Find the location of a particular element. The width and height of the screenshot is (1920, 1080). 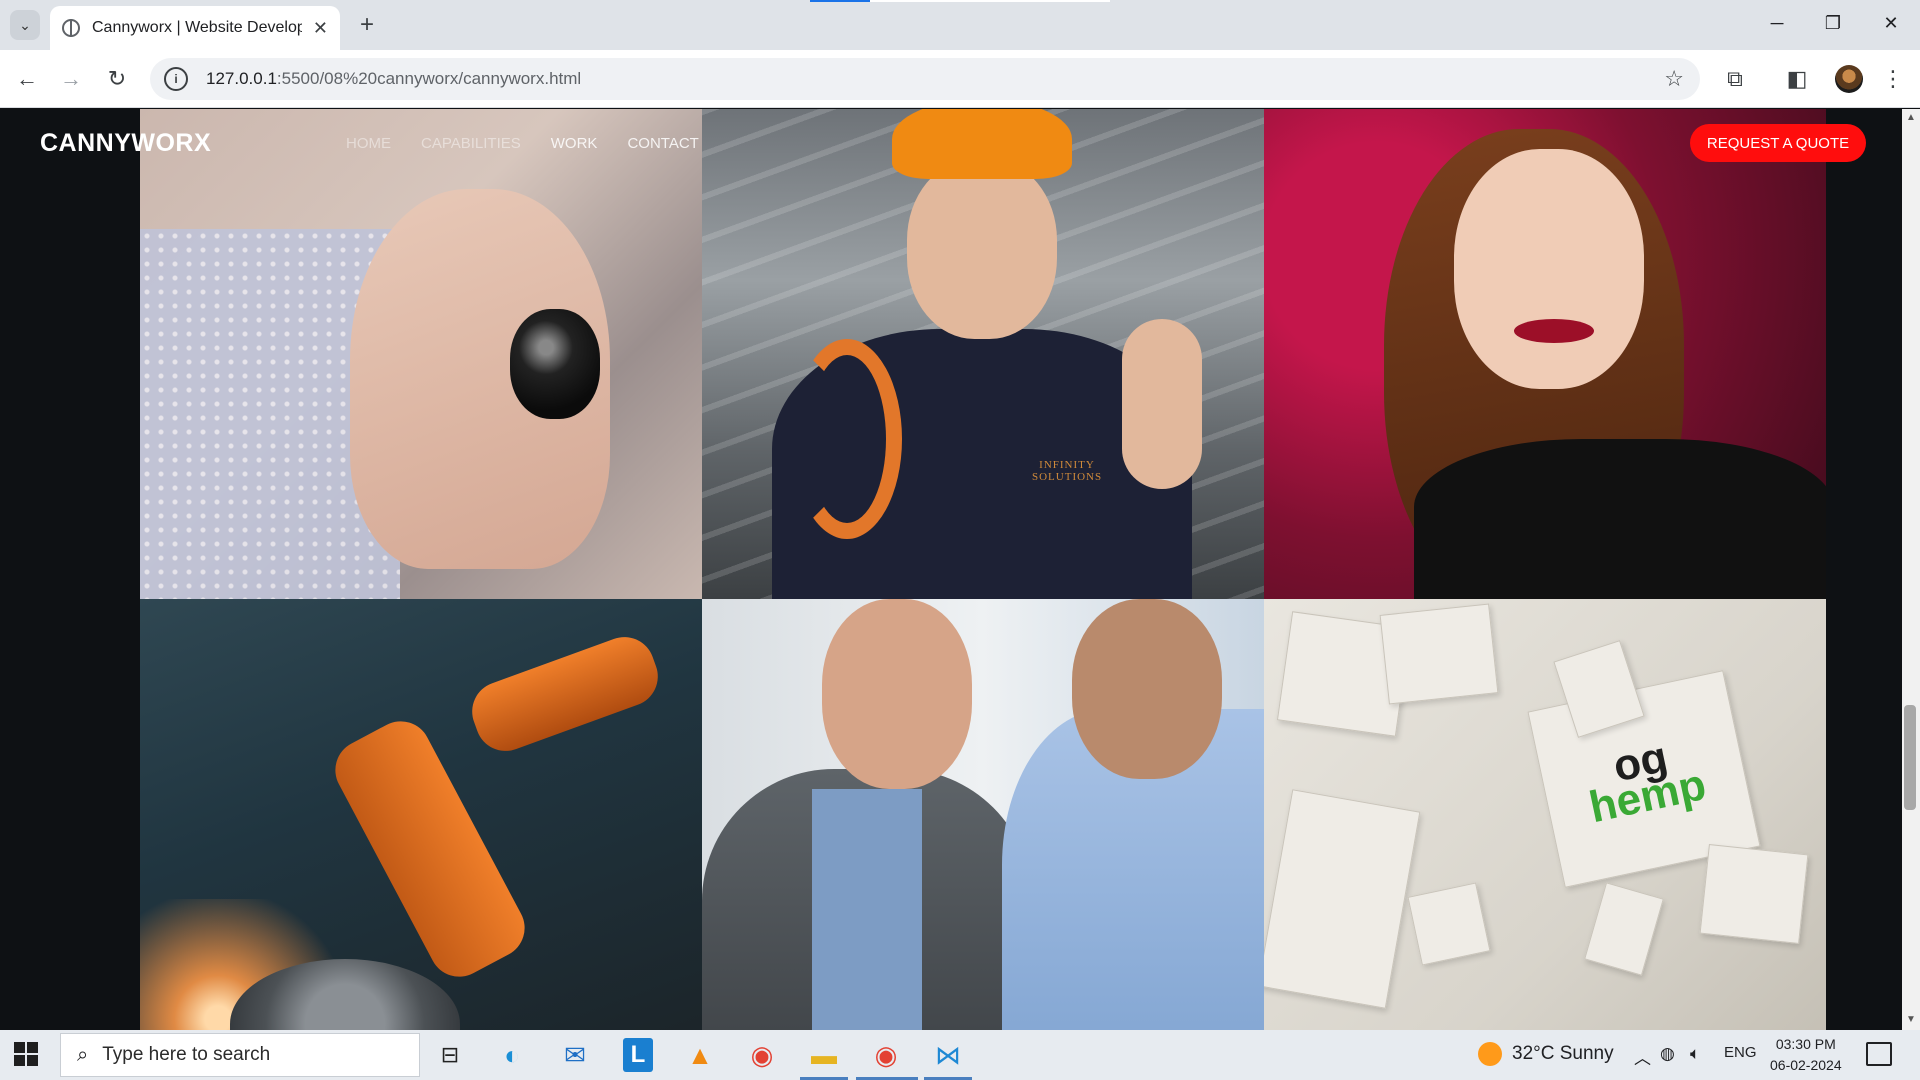

file-explorer-icon: ▬ is located at coordinates (824, 1055).